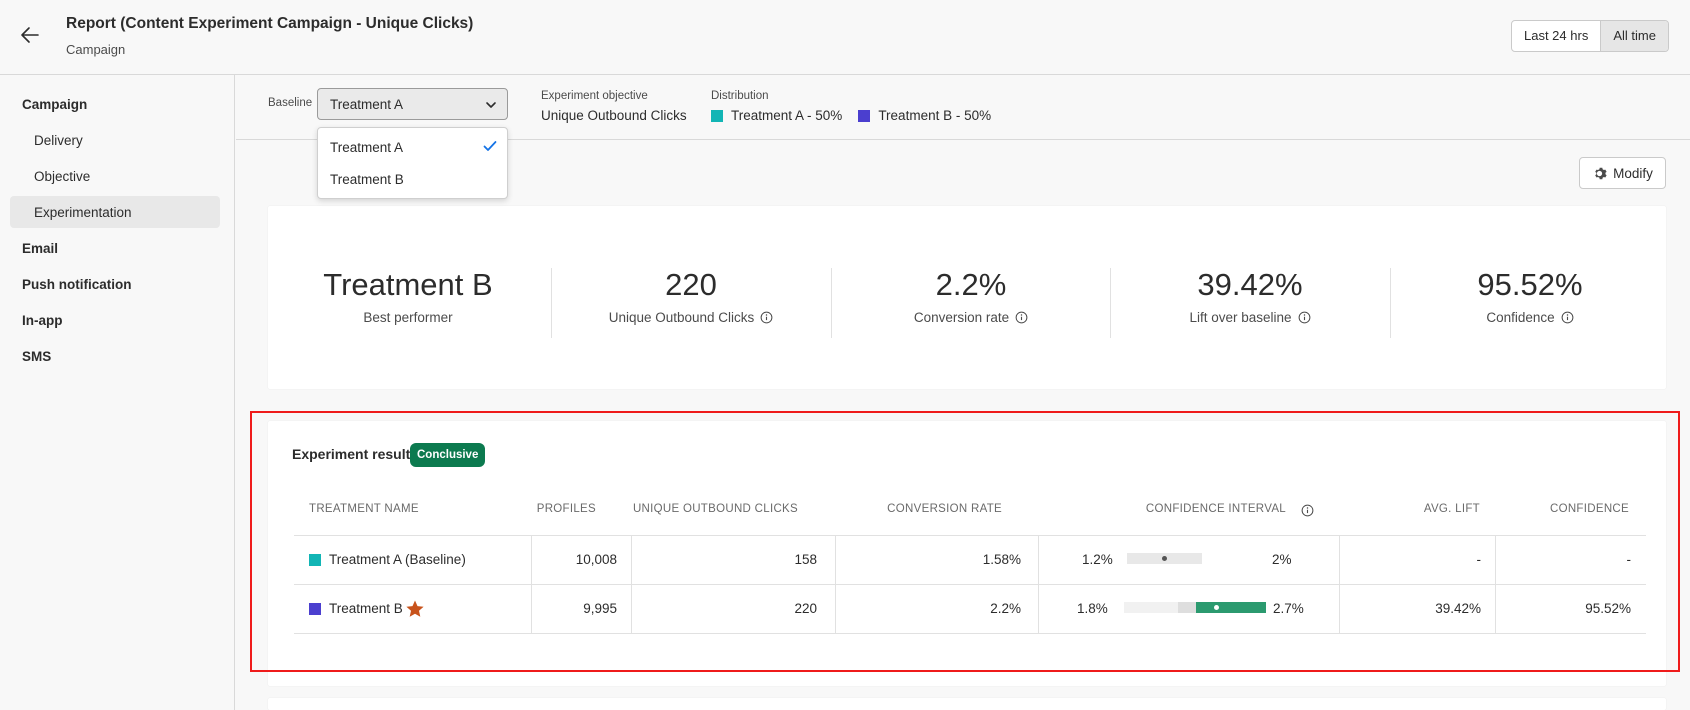  What do you see at coordinates (36, 356) in the screenshot?
I see `sidebar-item-sms: SMS` at bounding box center [36, 356].